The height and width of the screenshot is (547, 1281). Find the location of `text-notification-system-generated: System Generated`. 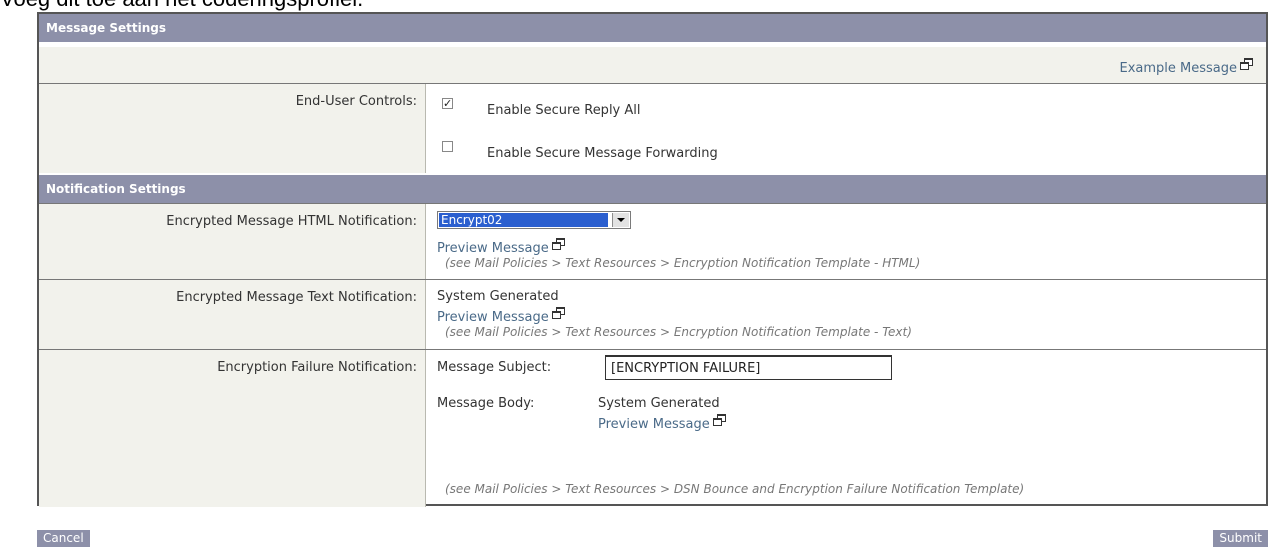

text-notification-system-generated: System Generated is located at coordinates (498, 296).